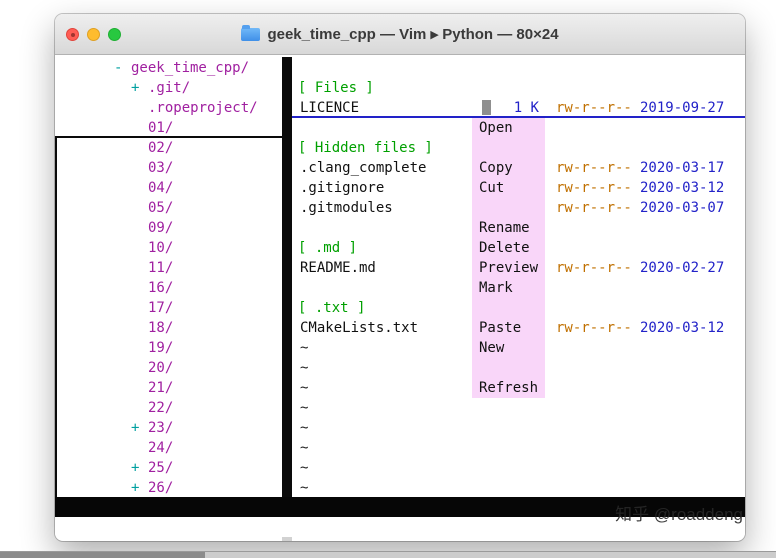 The image size is (776, 558). What do you see at coordinates (508, 328) in the screenshot?
I see `menu-item-paste: Paste` at bounding box center [508, 328].